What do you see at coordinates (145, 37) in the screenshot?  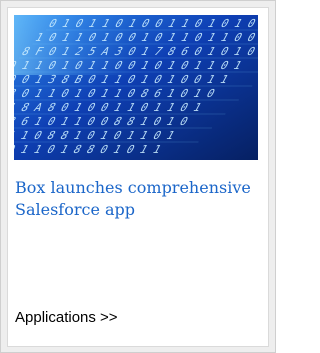 I see `svg-text:1 0 1 1 0 1 0 0 1 0 1 1 0 1 1: 1 0 1 1 0 1 0 0 1 0 1 1 0 1 1 0 0 1` at bounding box center [145, 37].